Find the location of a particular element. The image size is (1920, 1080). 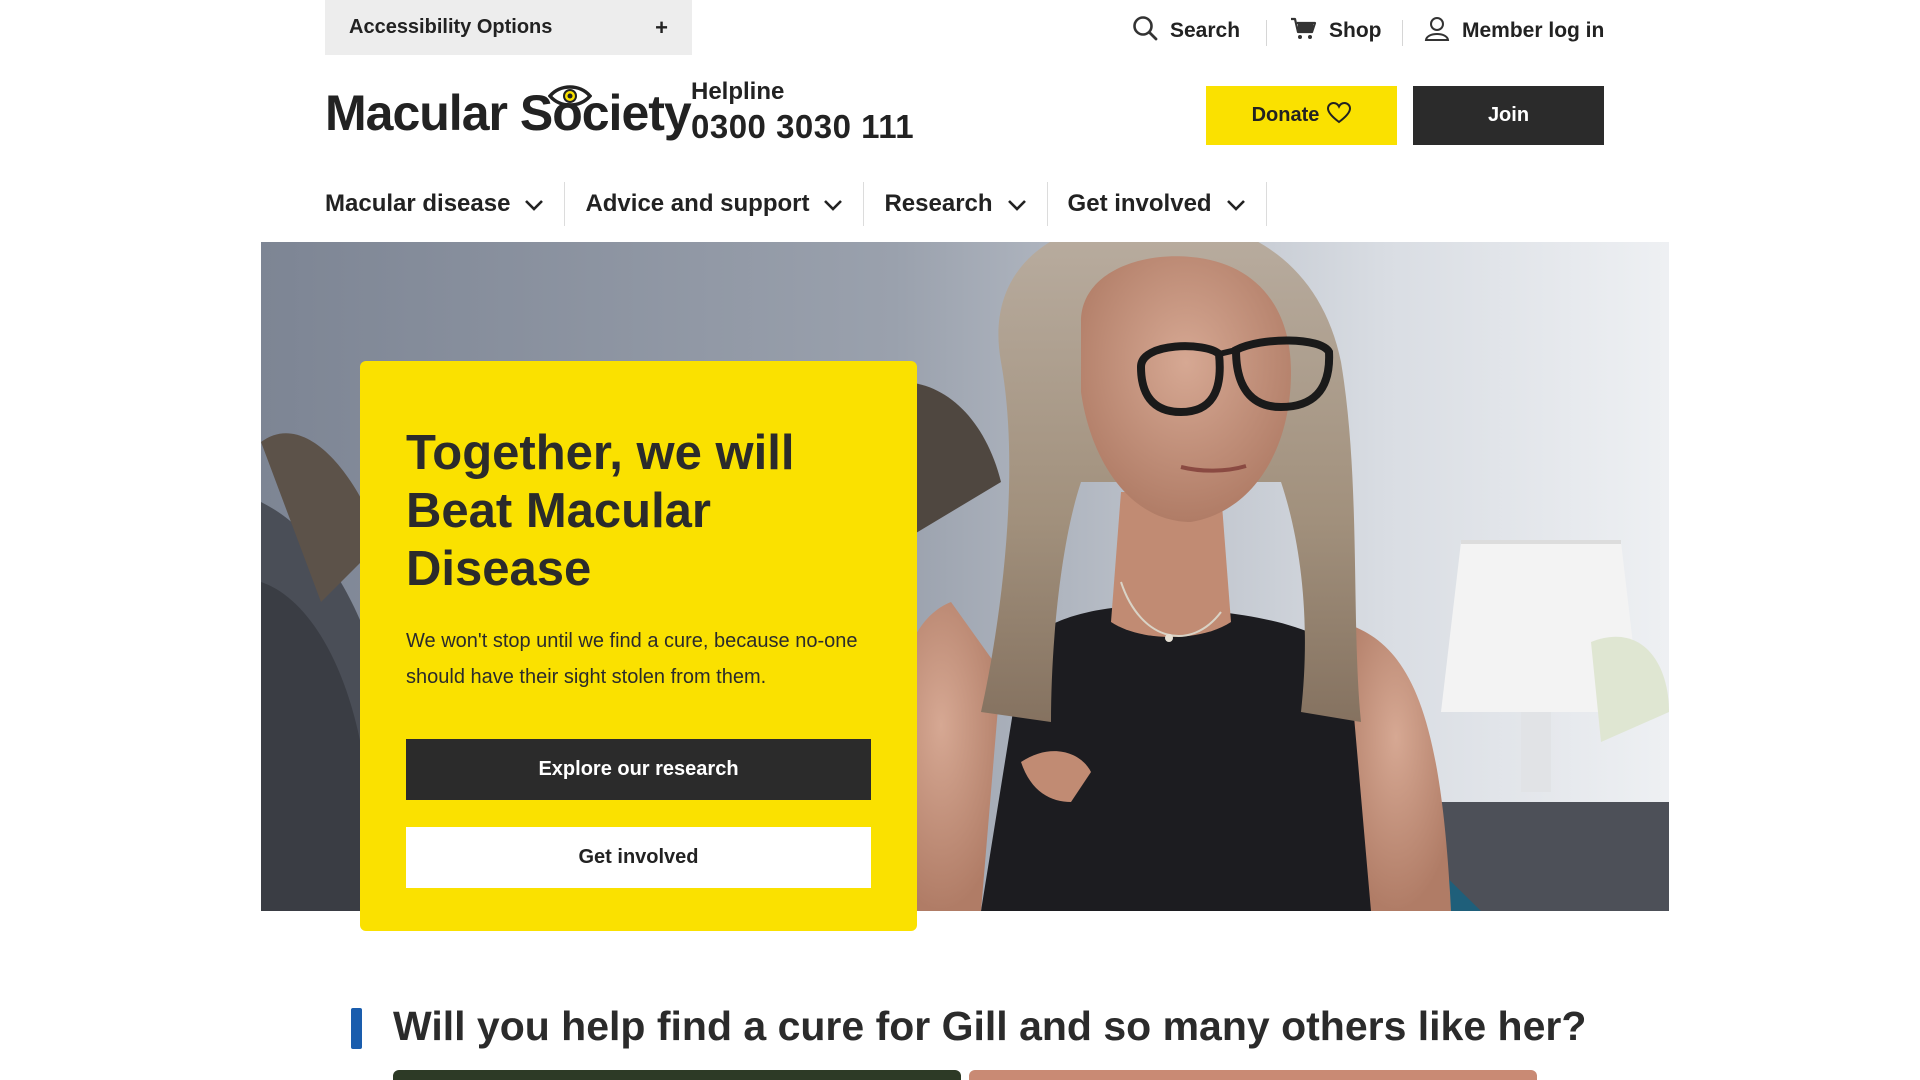

join-button: Join is located at coordinates (1508, 115).